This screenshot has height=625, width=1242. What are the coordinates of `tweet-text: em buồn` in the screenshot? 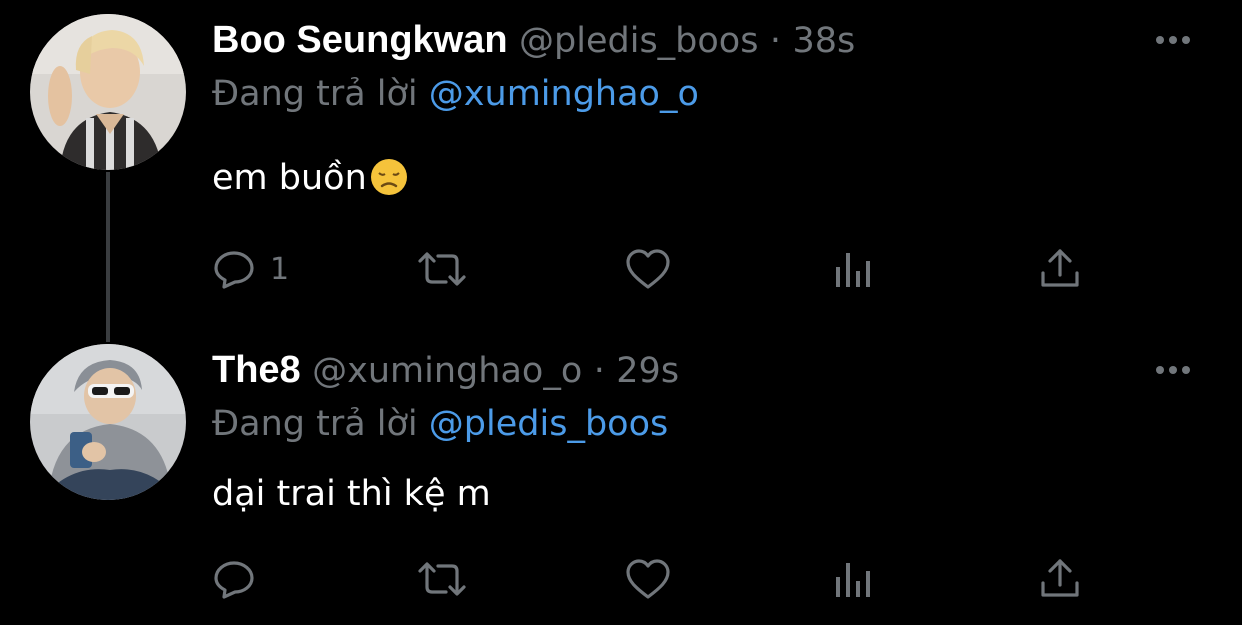 It's located at (310, 178).